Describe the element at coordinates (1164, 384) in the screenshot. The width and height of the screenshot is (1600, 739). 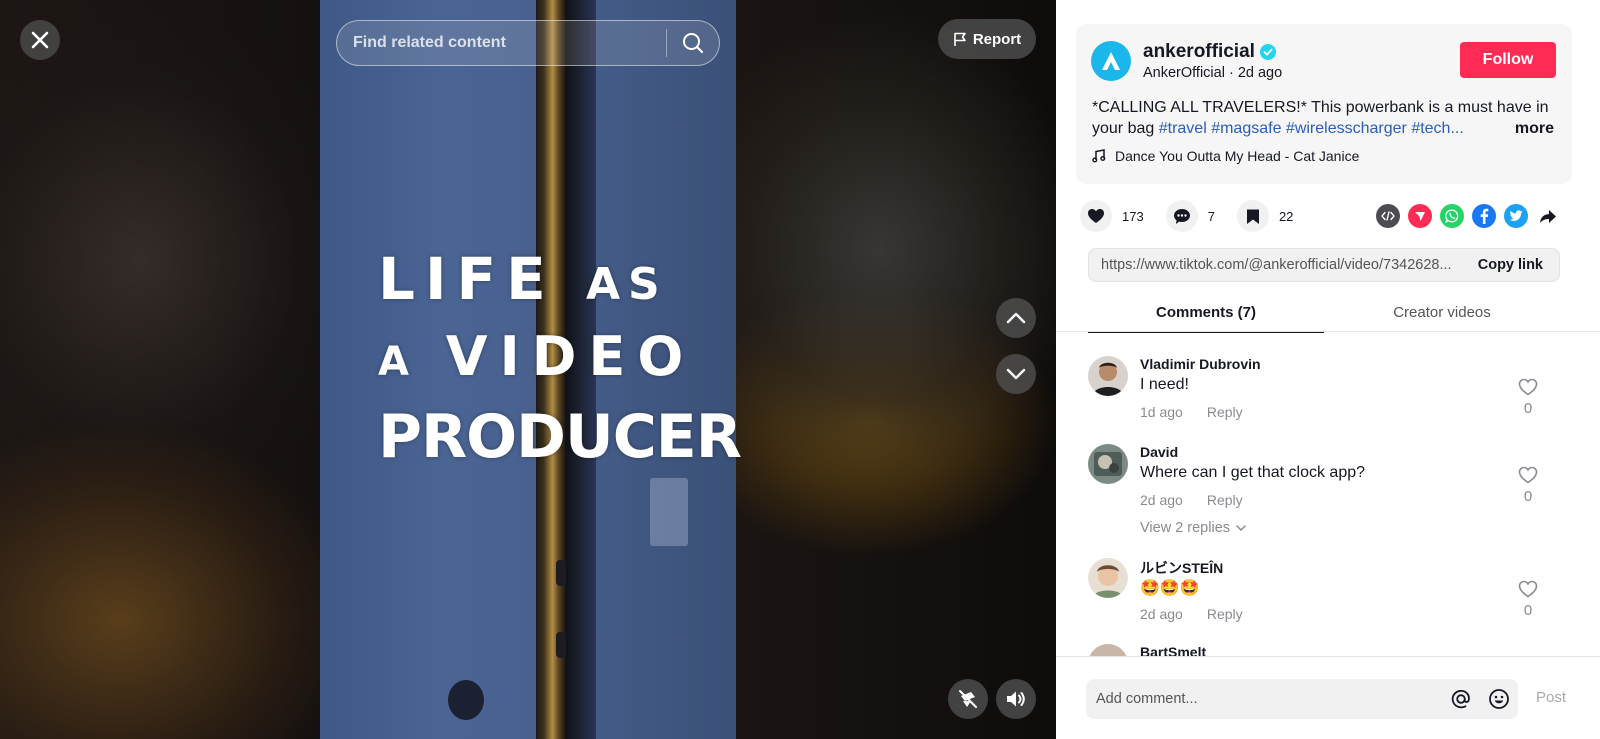
I see `comment-text: I need!` at that location.